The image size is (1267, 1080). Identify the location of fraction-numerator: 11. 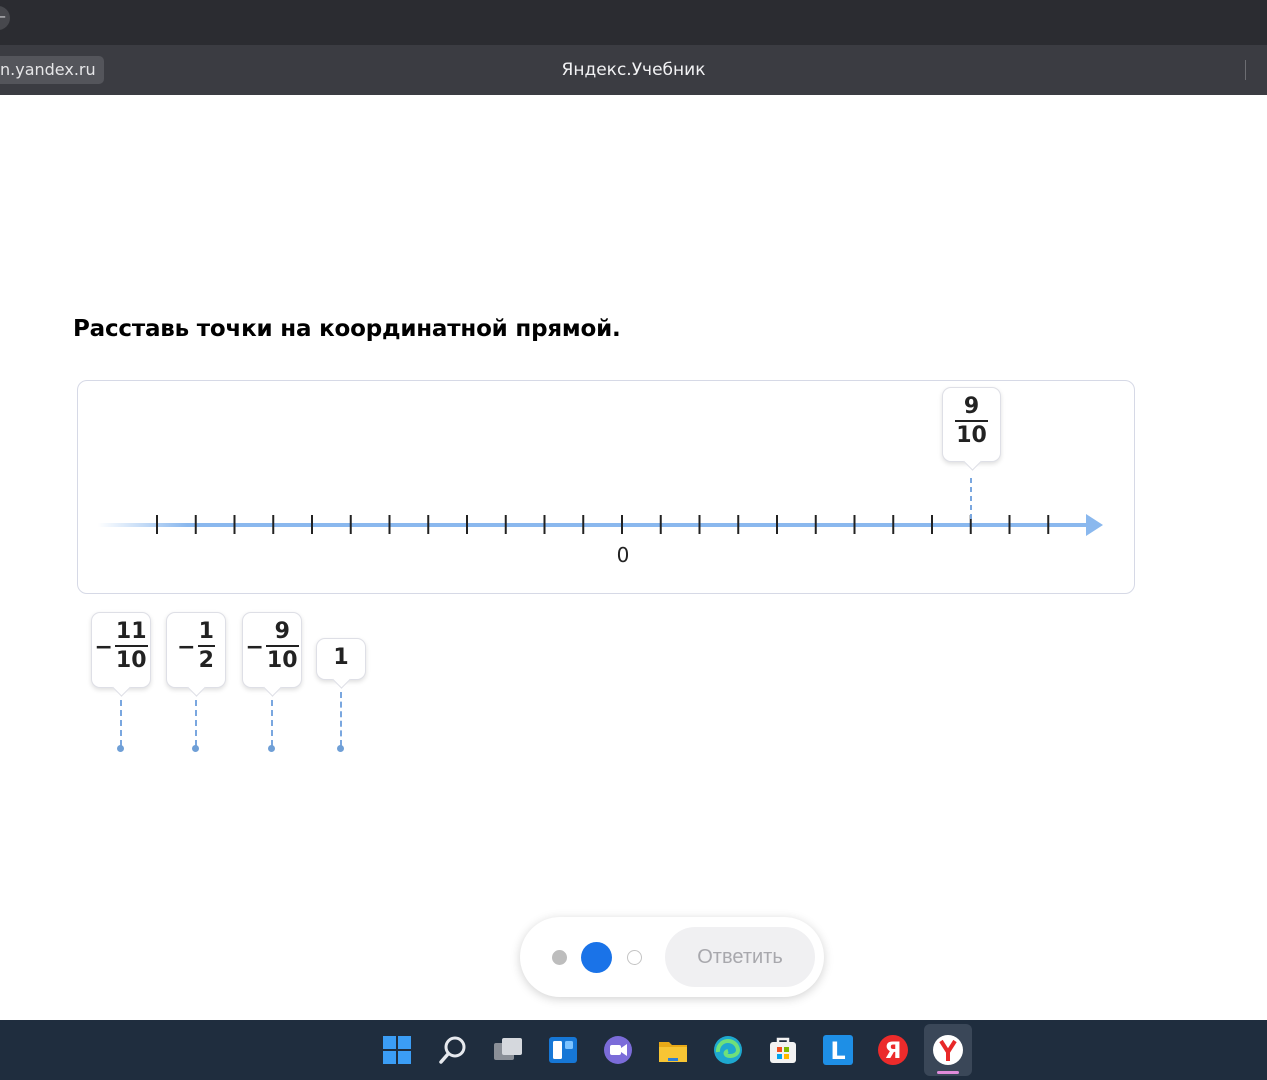
(131, 631).